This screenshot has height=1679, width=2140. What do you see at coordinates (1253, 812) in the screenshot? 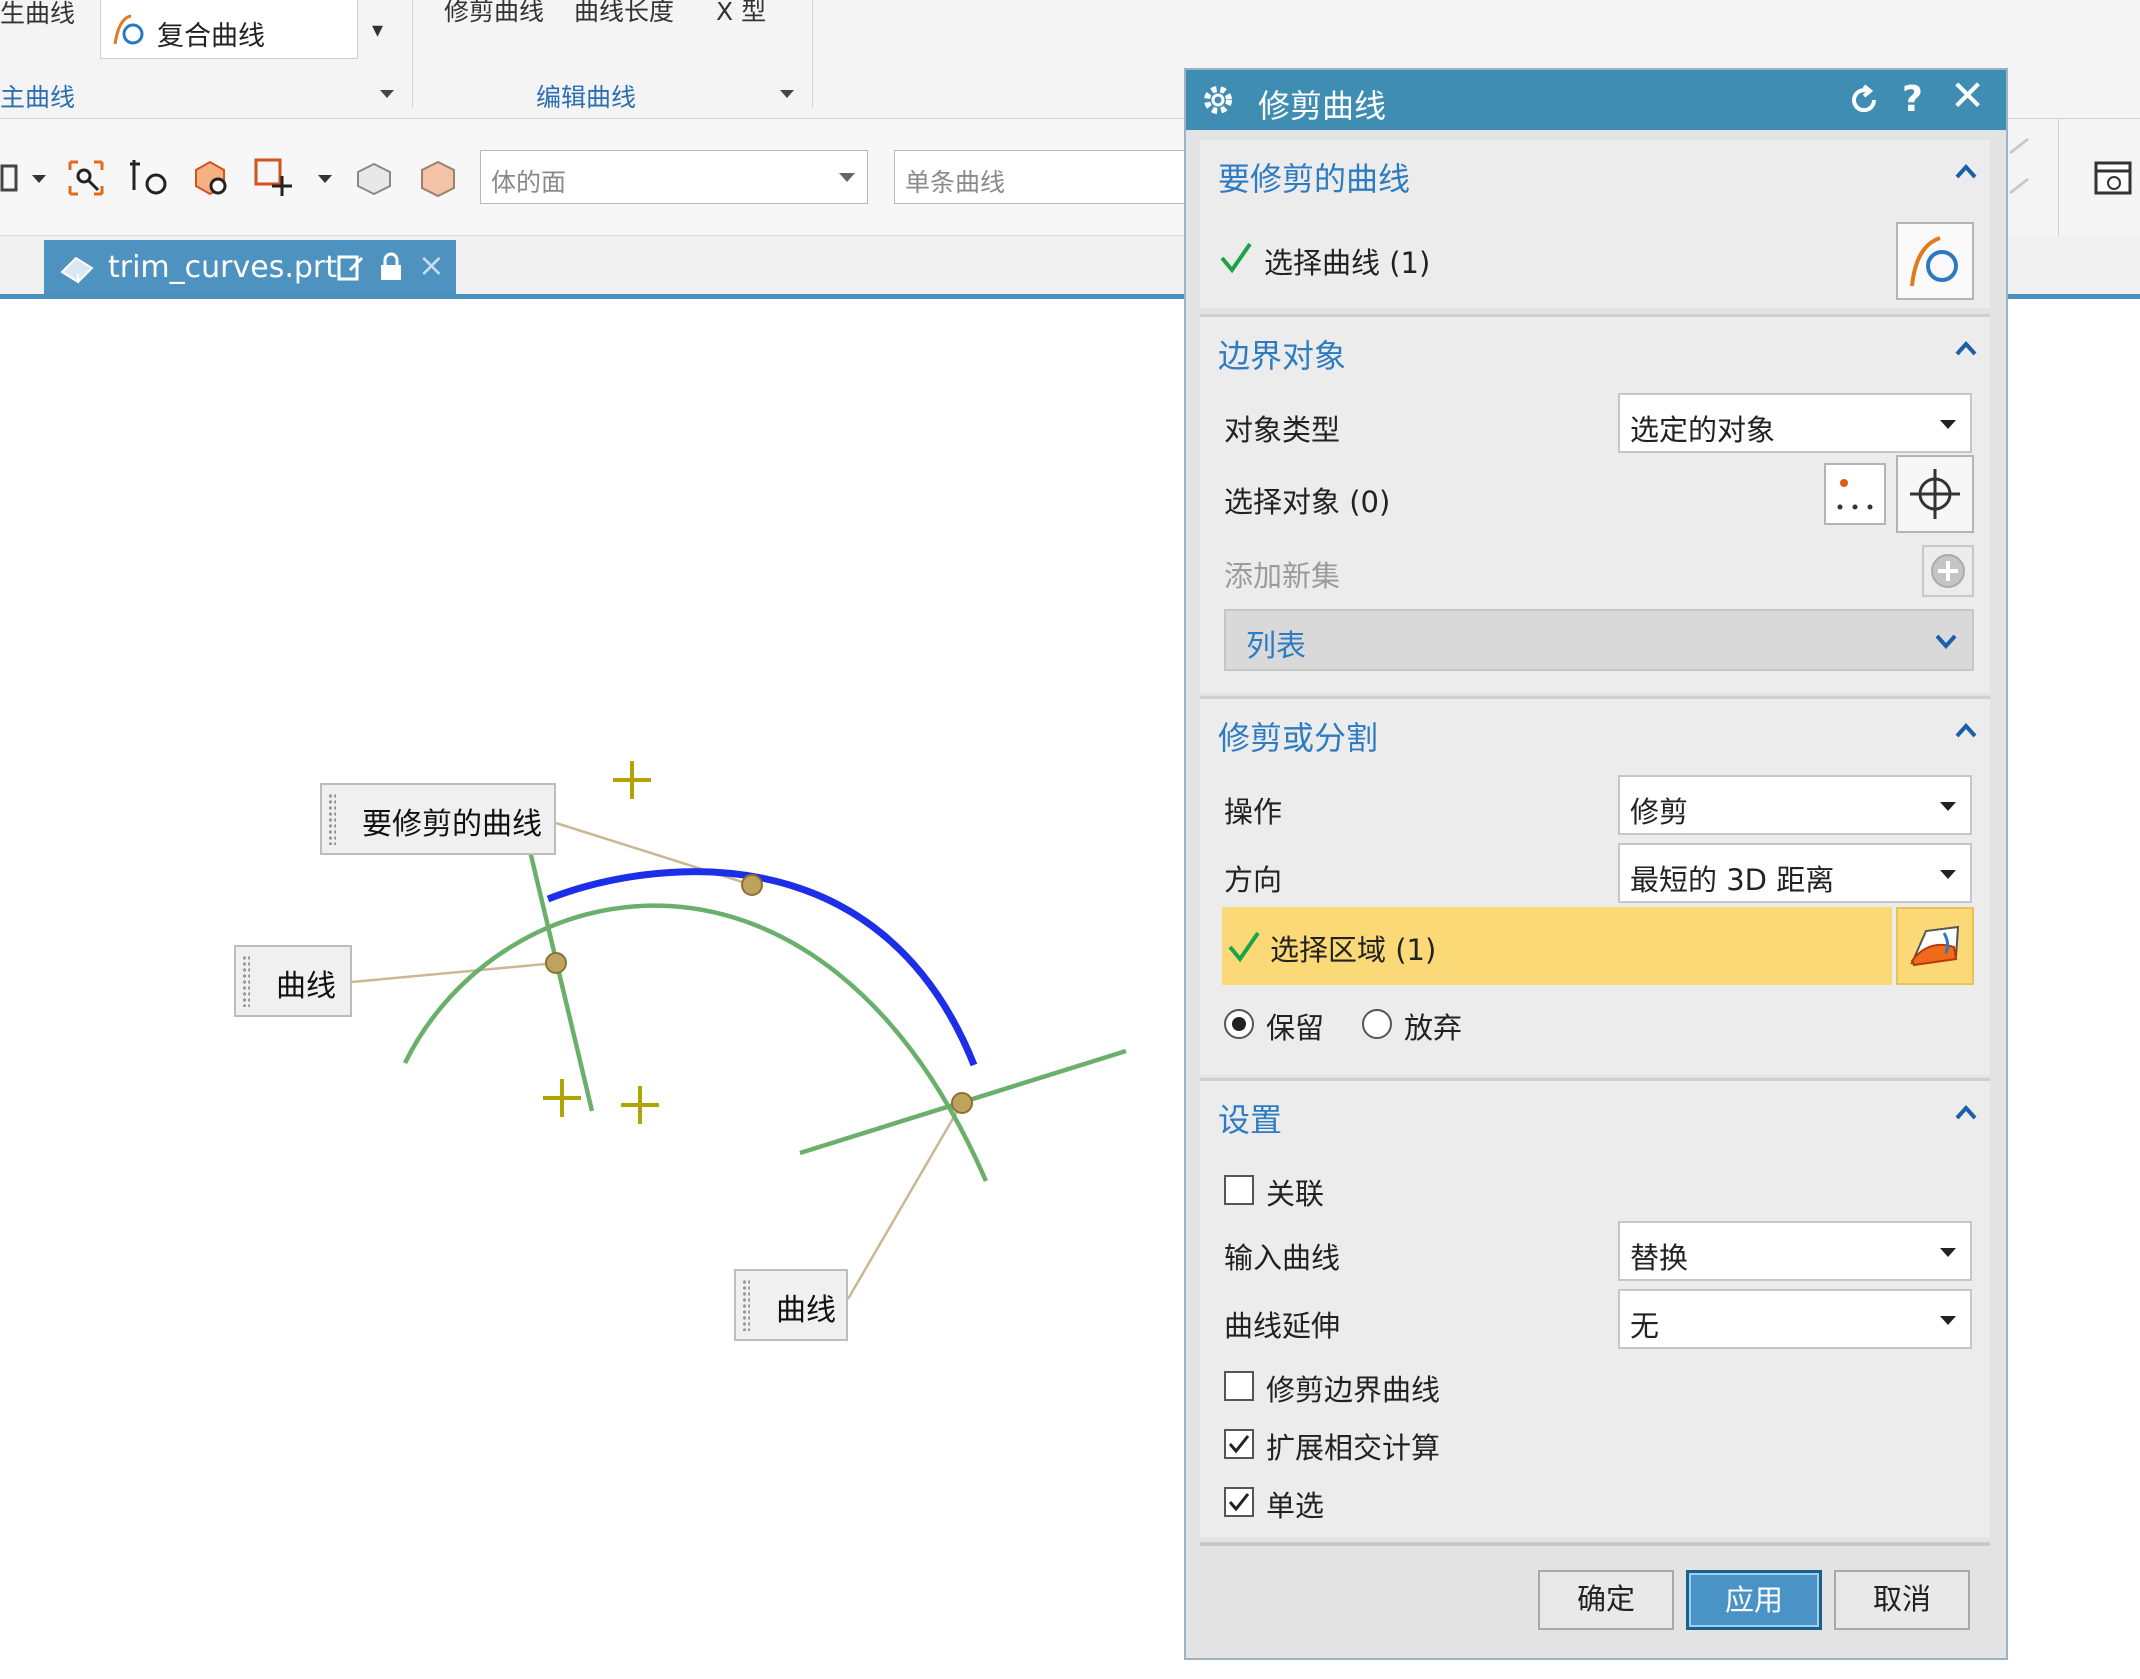
I see `operation-label: 操作` at bounding box center [1253, 812].